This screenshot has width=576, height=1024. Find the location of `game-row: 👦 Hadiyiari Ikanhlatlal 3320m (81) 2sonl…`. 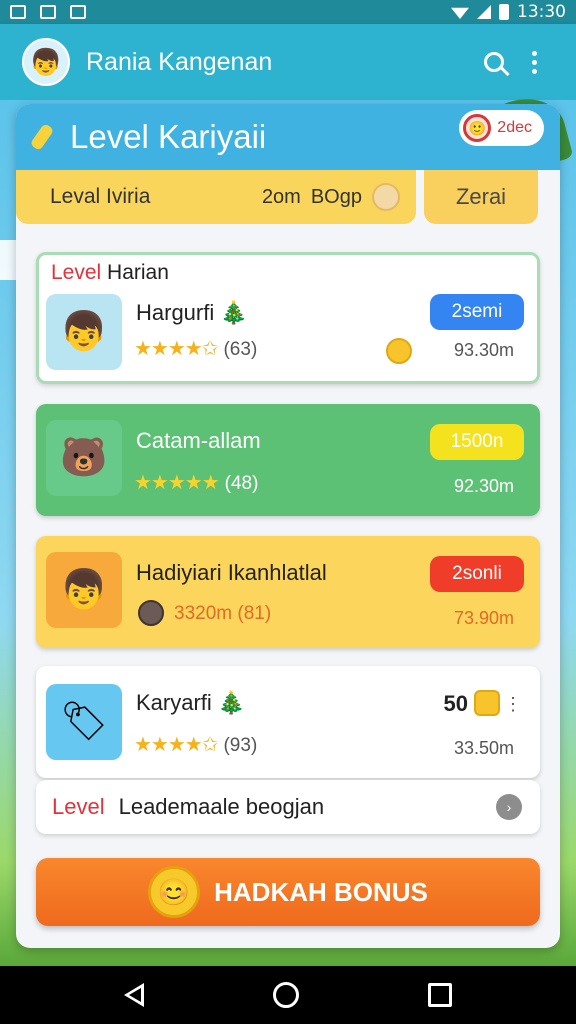

game-row: 👦 Hadiyiari Ikanhlatlal 3320m (81) 2sonl… is located at coordinates (288, 592).